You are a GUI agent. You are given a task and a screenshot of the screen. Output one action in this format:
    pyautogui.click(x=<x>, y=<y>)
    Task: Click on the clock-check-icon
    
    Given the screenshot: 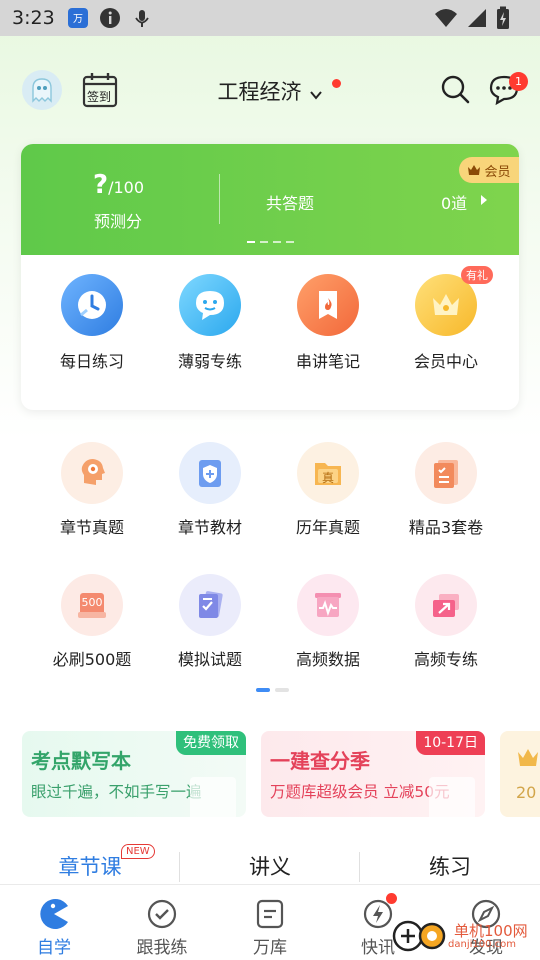 What is the action you would take?
    pyautogui.click(x=92, y=305)
    